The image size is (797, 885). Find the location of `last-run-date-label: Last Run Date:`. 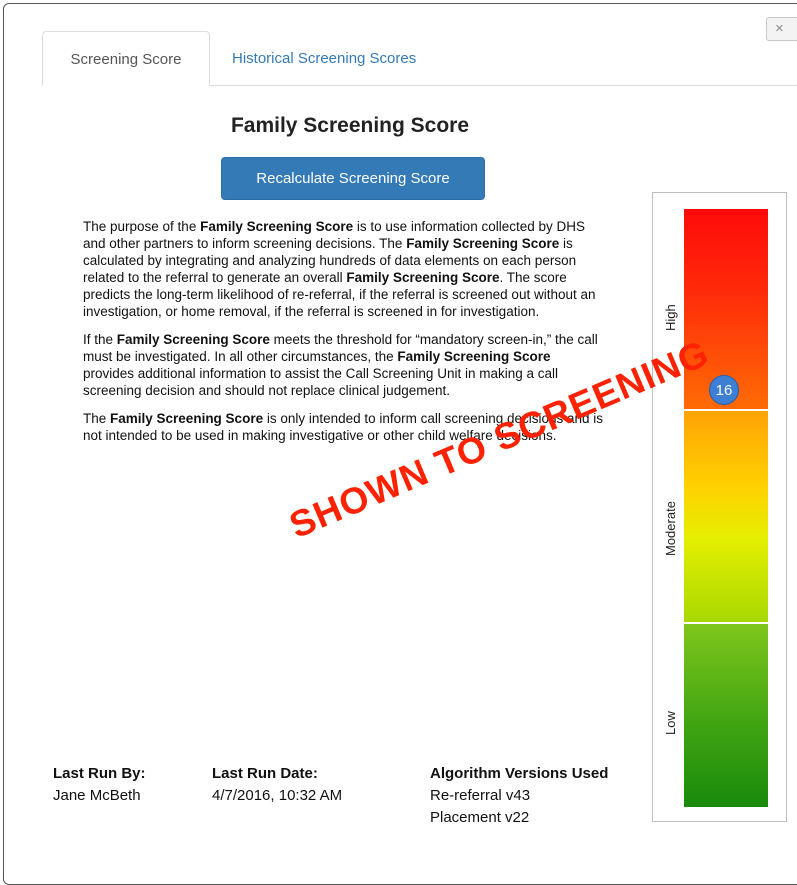

last-run-date-label: Last Run Date: is located at coordinates (265, 773).